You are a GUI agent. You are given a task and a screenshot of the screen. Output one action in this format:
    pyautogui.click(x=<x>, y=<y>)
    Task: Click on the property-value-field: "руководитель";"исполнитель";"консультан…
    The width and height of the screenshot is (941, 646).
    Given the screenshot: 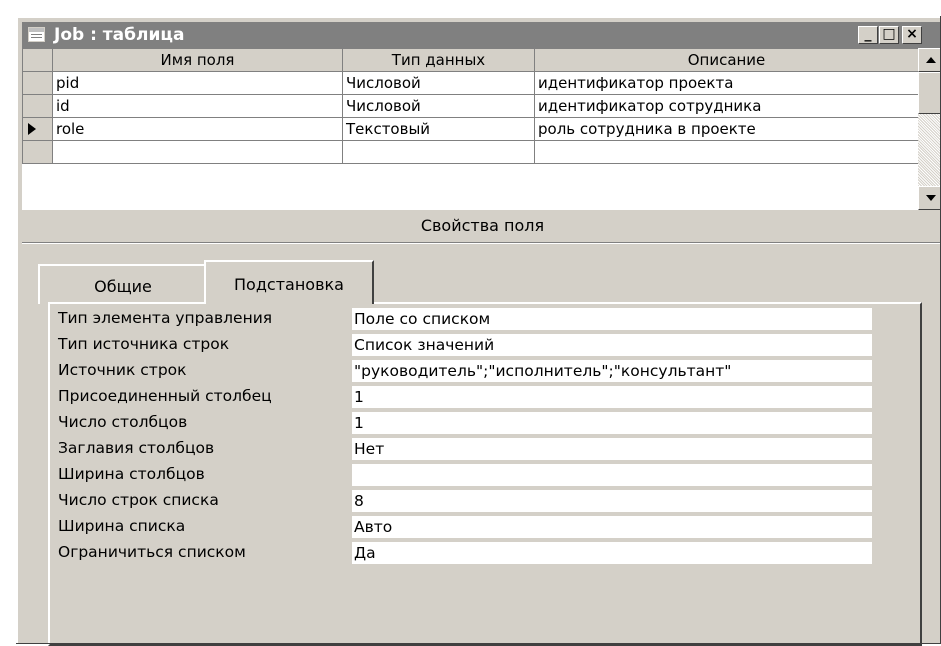 What is the action you would take?
    pyautogui.click(x=612, y=371)
    